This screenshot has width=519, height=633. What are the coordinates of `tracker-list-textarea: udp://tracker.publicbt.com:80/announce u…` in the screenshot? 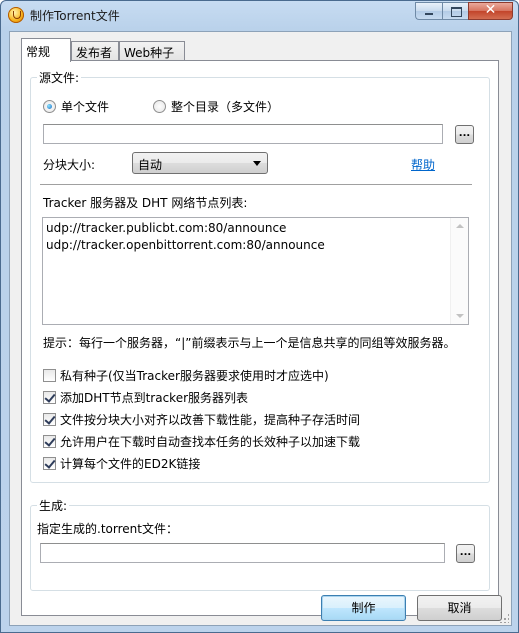 It's located at (255, 271).